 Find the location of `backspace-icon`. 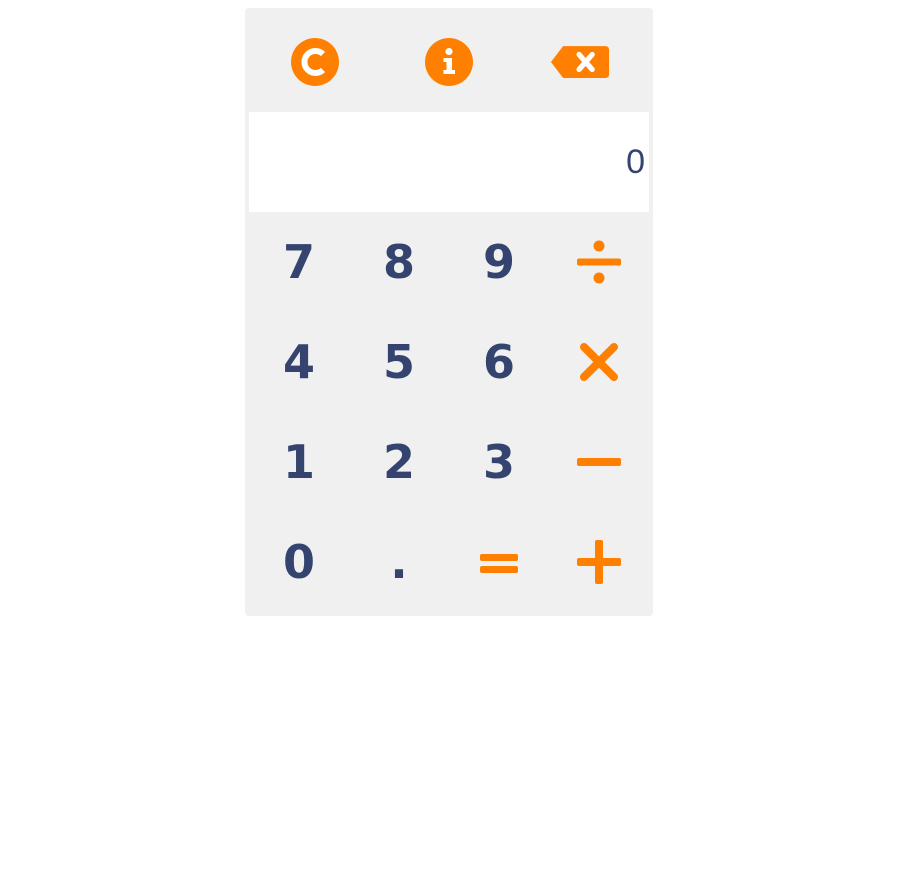

backspace-icon is located at coordinates (580, 62).